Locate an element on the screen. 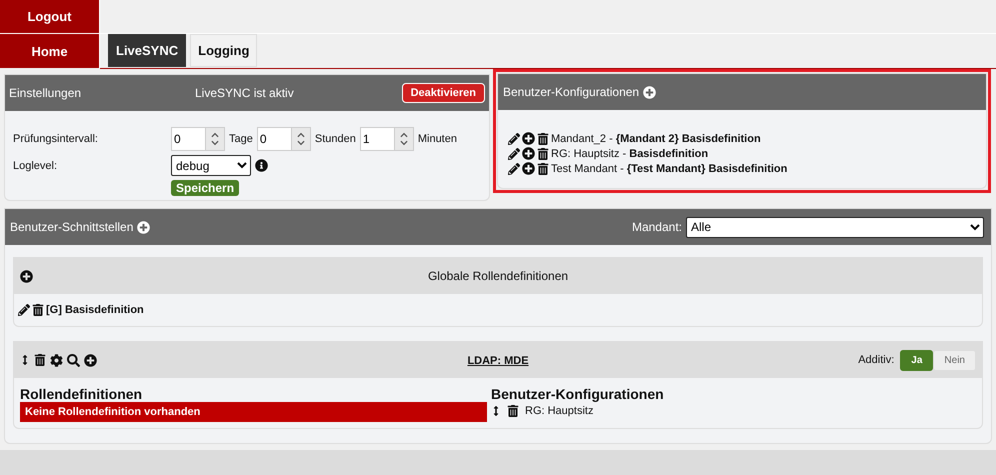 The width and height of the screenshot is (996, 475). unit-label: Tage is located at coordinates (241, 139).